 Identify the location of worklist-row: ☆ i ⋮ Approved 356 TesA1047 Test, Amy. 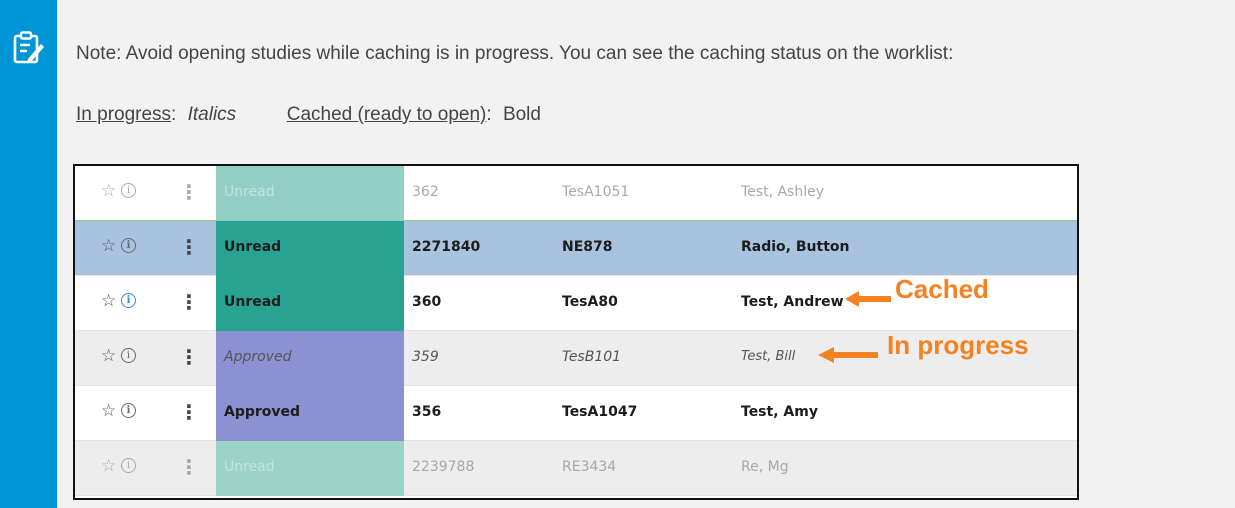
(576, 413).